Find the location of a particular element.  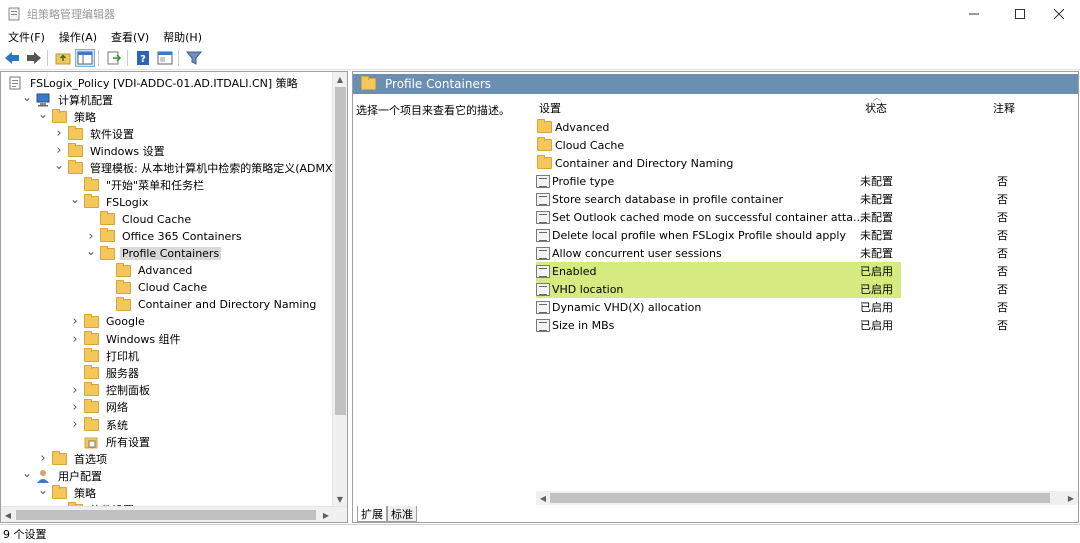

close-button is located at coordinates (1058, 13).